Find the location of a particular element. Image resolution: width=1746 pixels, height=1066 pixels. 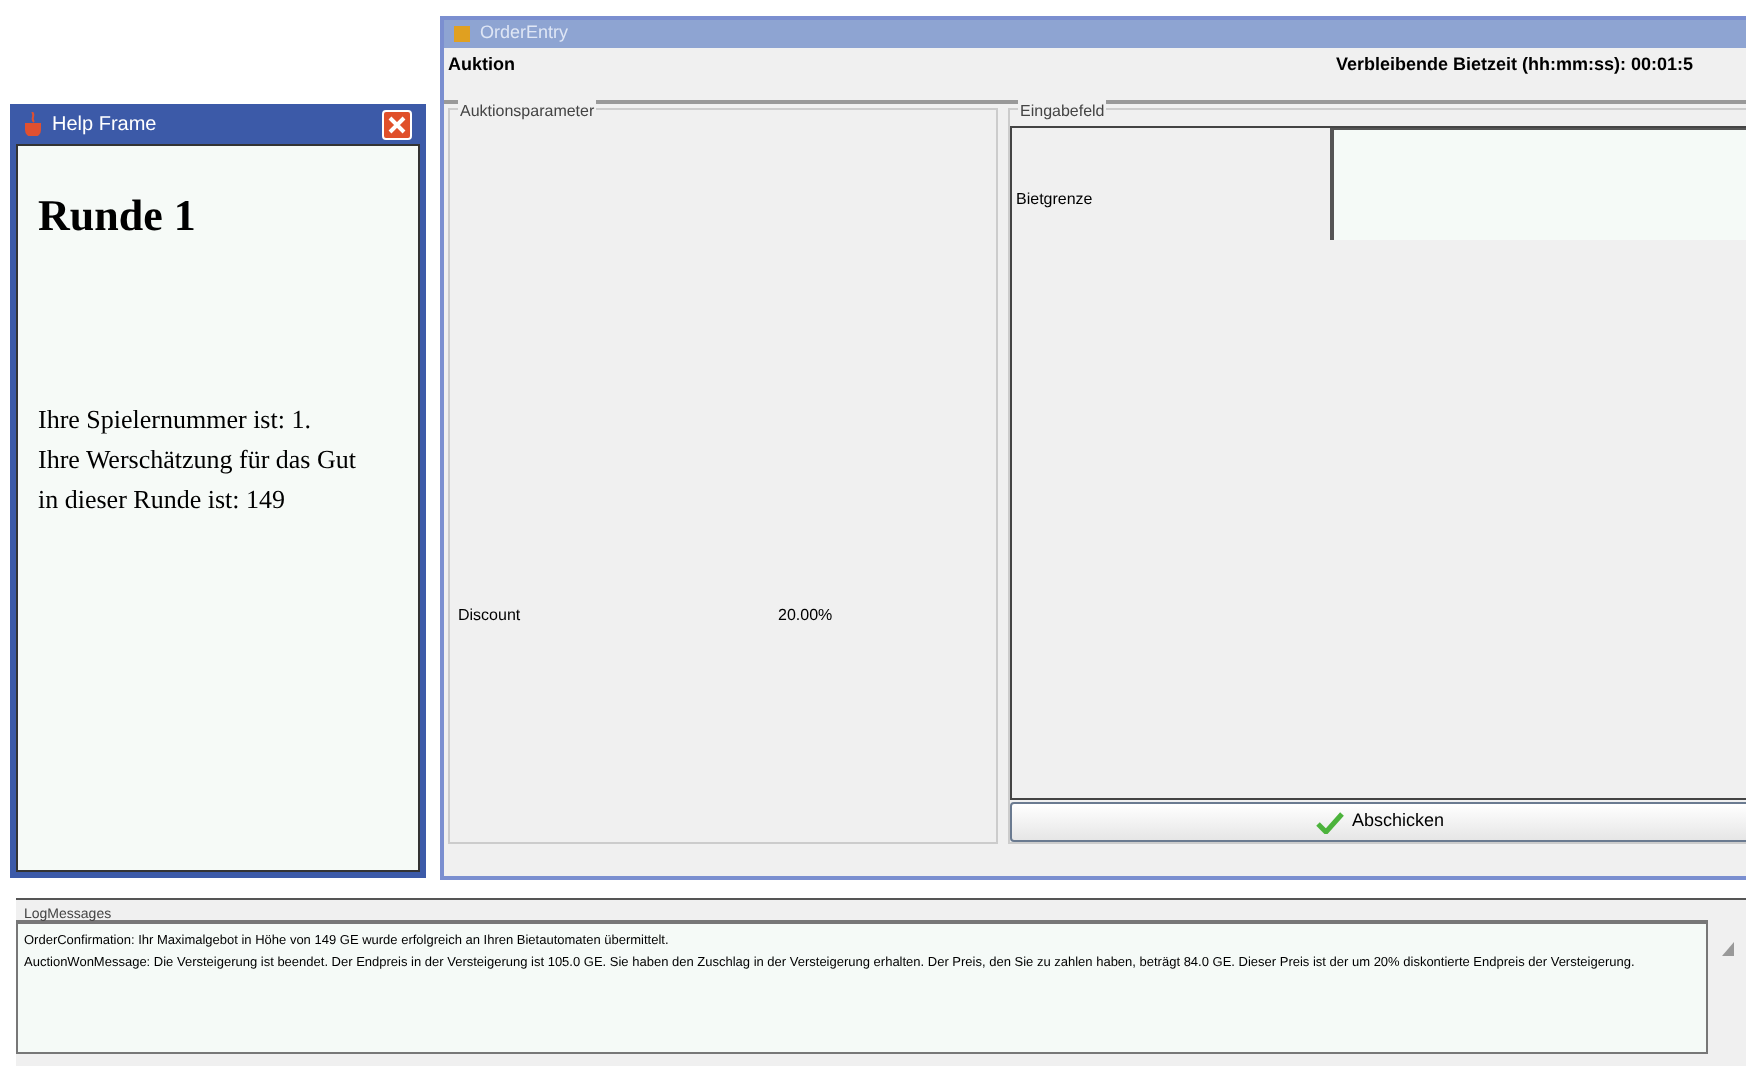

panel-legend: Eingabefeld is located at coordinates (1062, 112).